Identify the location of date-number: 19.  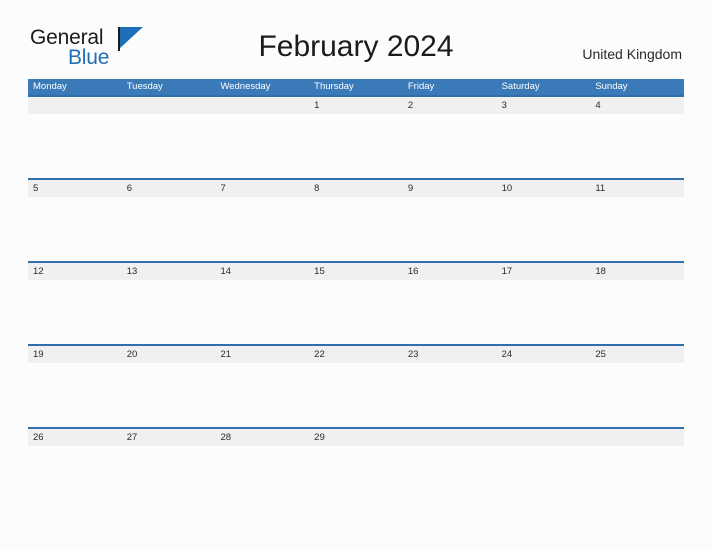
(75, 354).